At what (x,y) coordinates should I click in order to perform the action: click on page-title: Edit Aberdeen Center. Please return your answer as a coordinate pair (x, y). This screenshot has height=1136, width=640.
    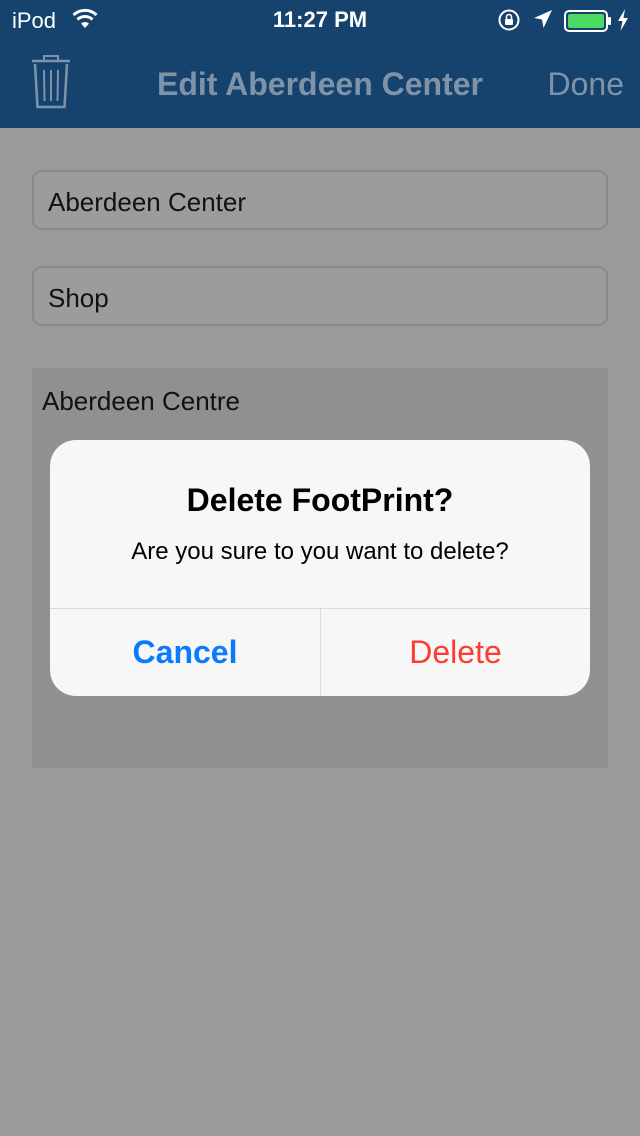
    Looking at the image, I should click on (320, 84).